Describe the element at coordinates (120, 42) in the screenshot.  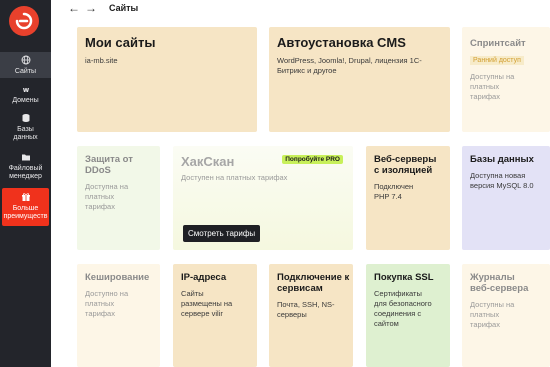
I see `card-title: Мои сайты` at that location.